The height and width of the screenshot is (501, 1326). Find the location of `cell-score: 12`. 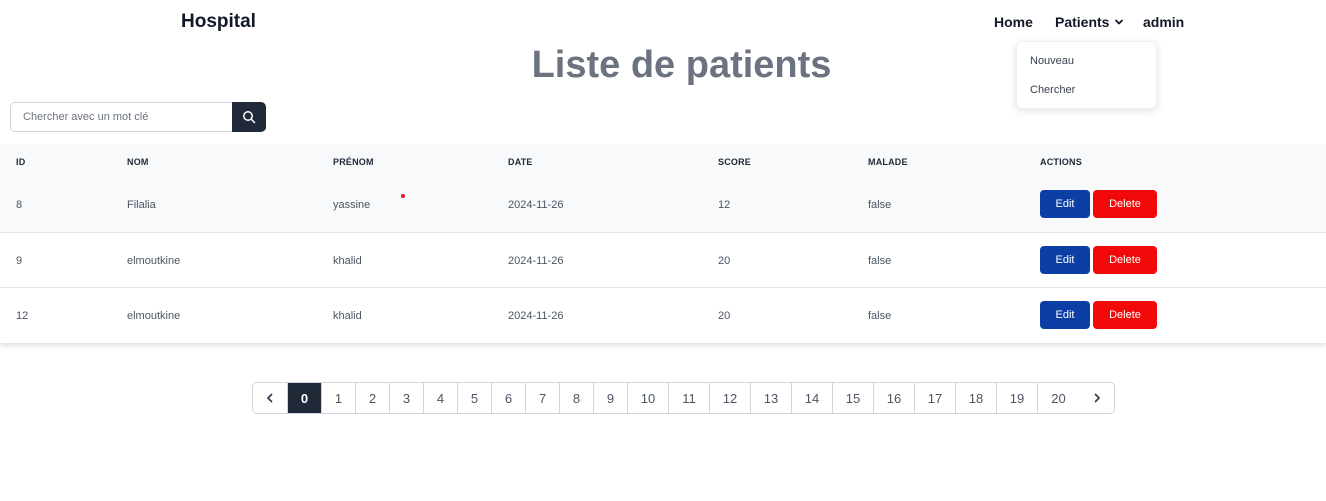

cell-score: 12 is located at coordinates (724, 205).